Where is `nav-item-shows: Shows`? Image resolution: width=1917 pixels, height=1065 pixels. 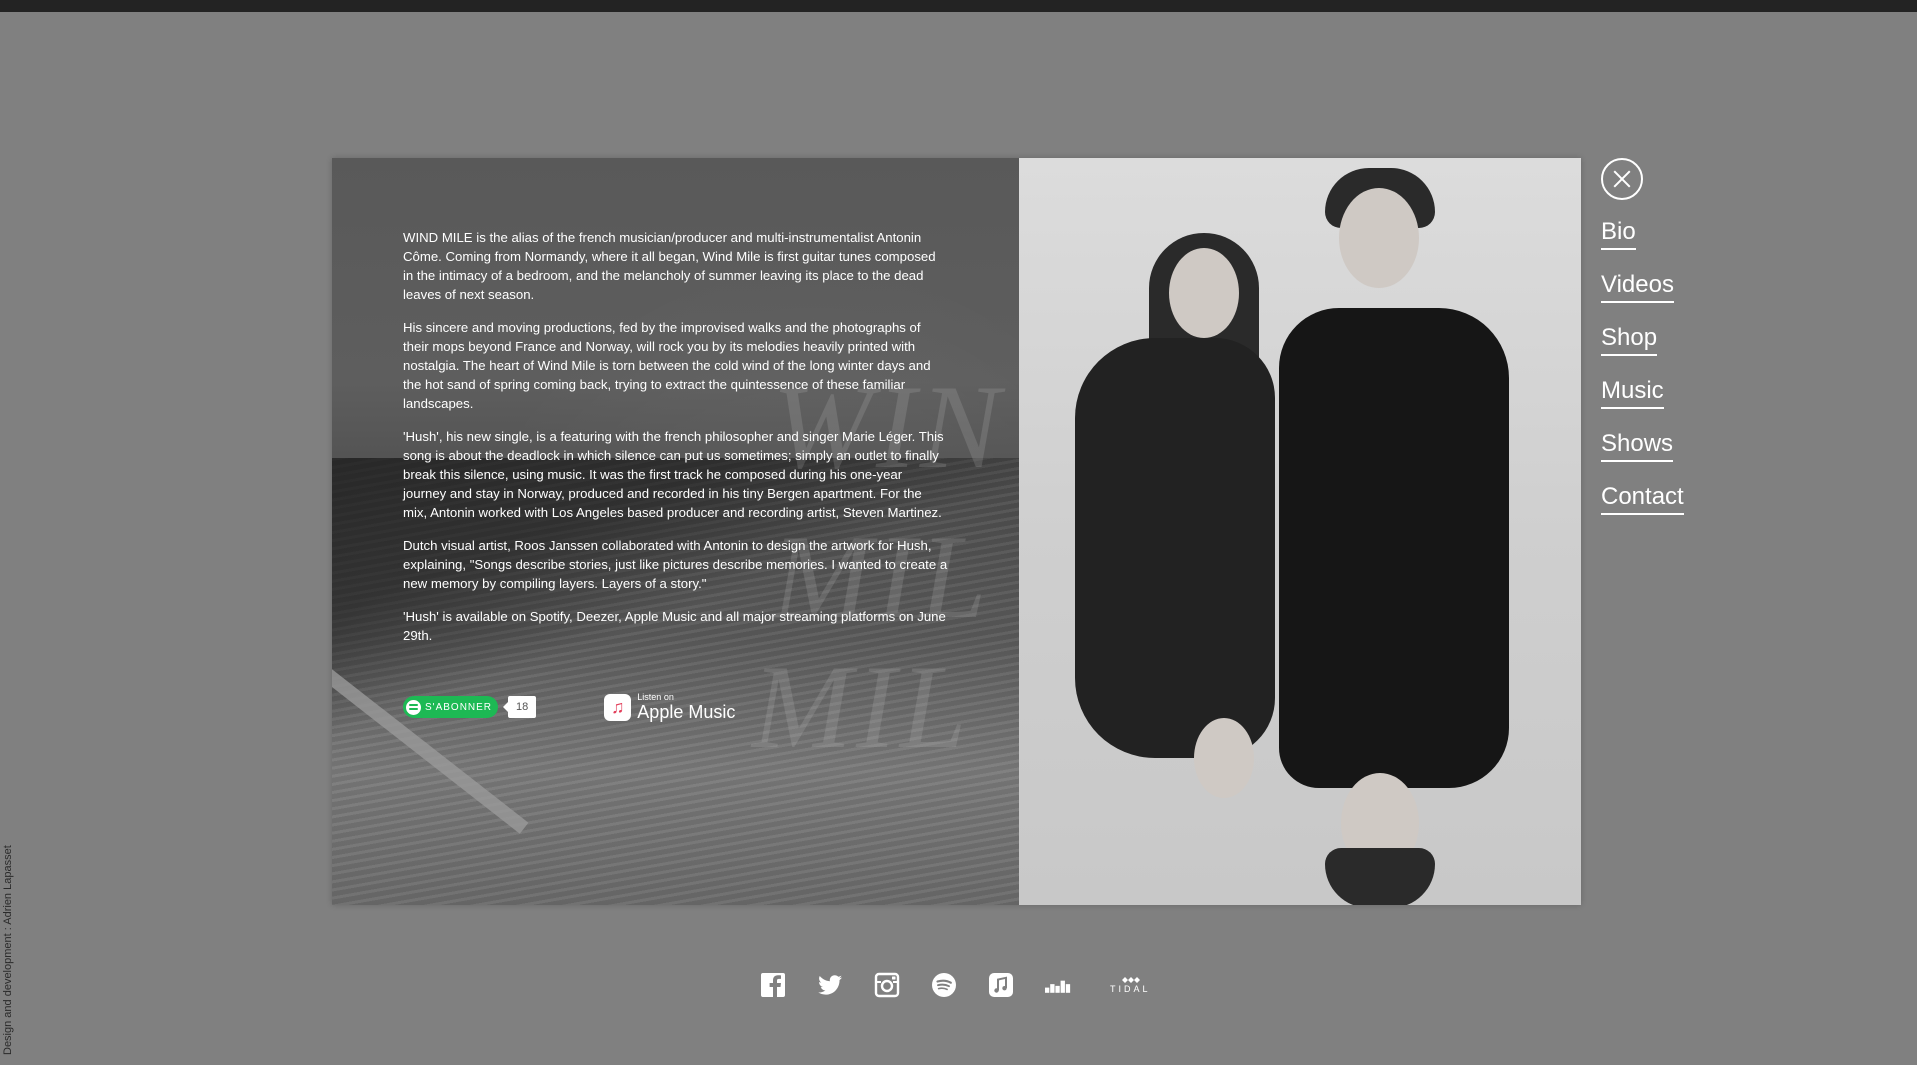 nav-item-shows: Shows is located at coordinates (1637, 446).